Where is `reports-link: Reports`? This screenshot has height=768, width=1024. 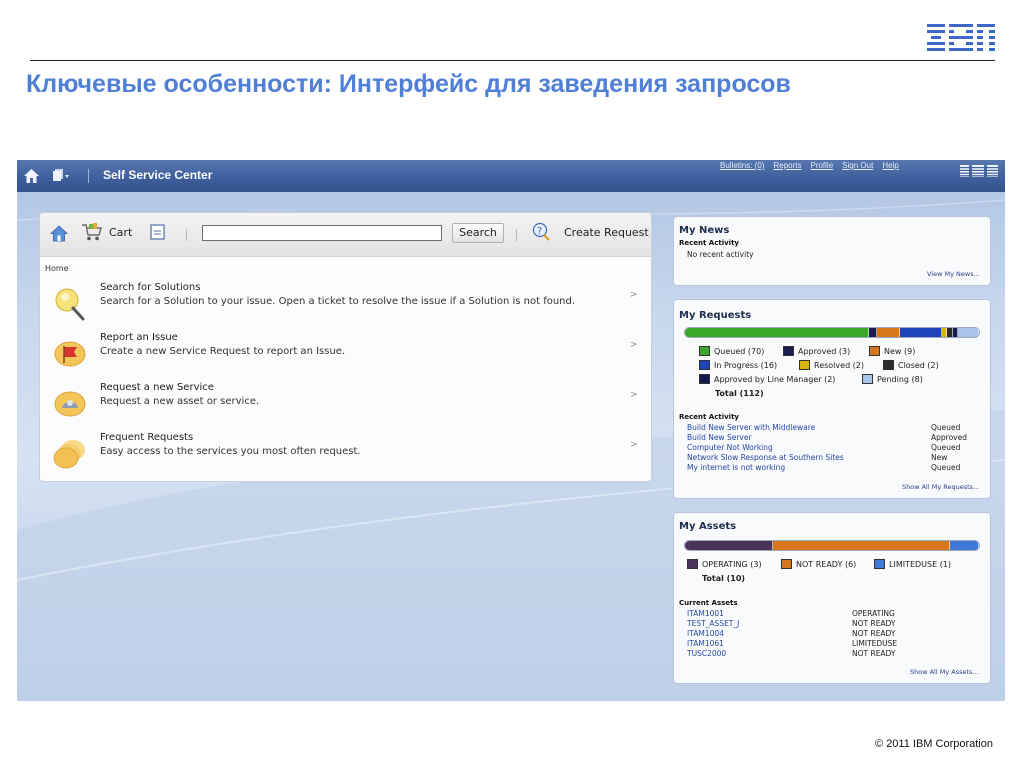 reports-link: Reports is located at coordinates (787, 165).